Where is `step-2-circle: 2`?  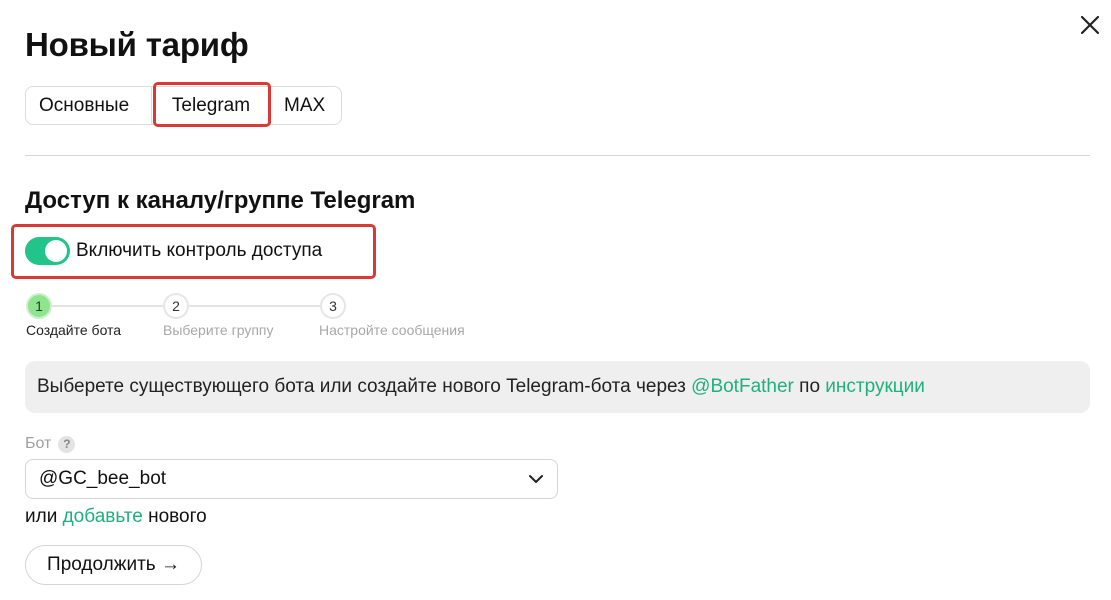 step-2-circle: 2 is located at coordinates (176, 306).